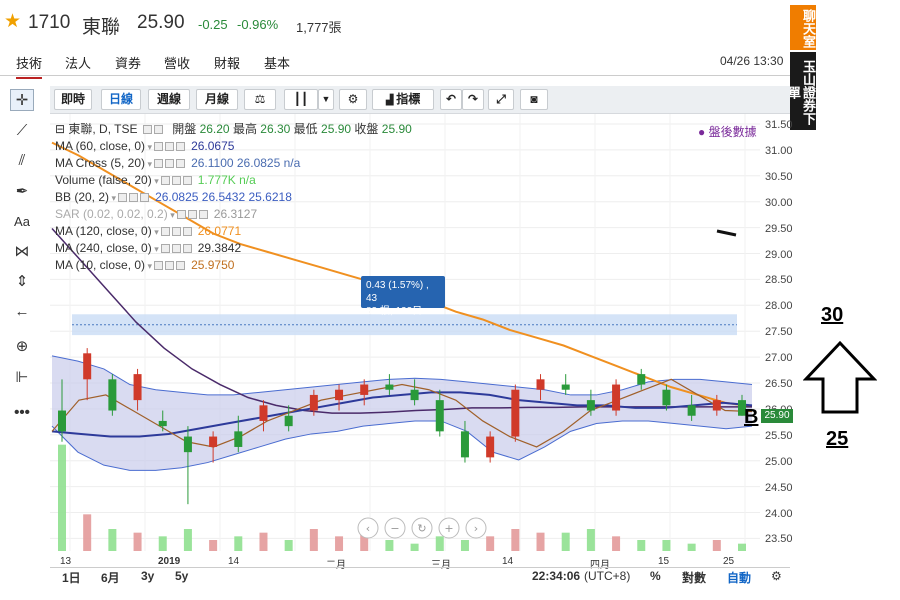  What do you see at coordinates (177, 62) in the screenshot?
I see `tab-revenue: 營收` at bounding box center [177, 62].